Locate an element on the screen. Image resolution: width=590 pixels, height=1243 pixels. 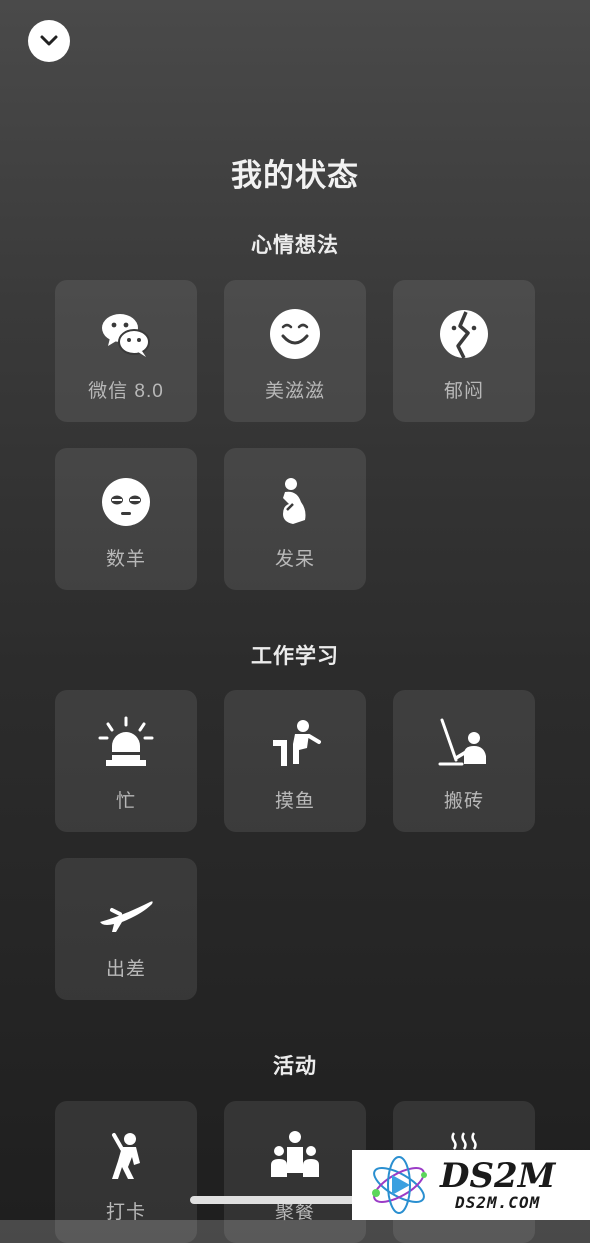
watermark-main-text: DS2M is located at coordinates (498, 1175).